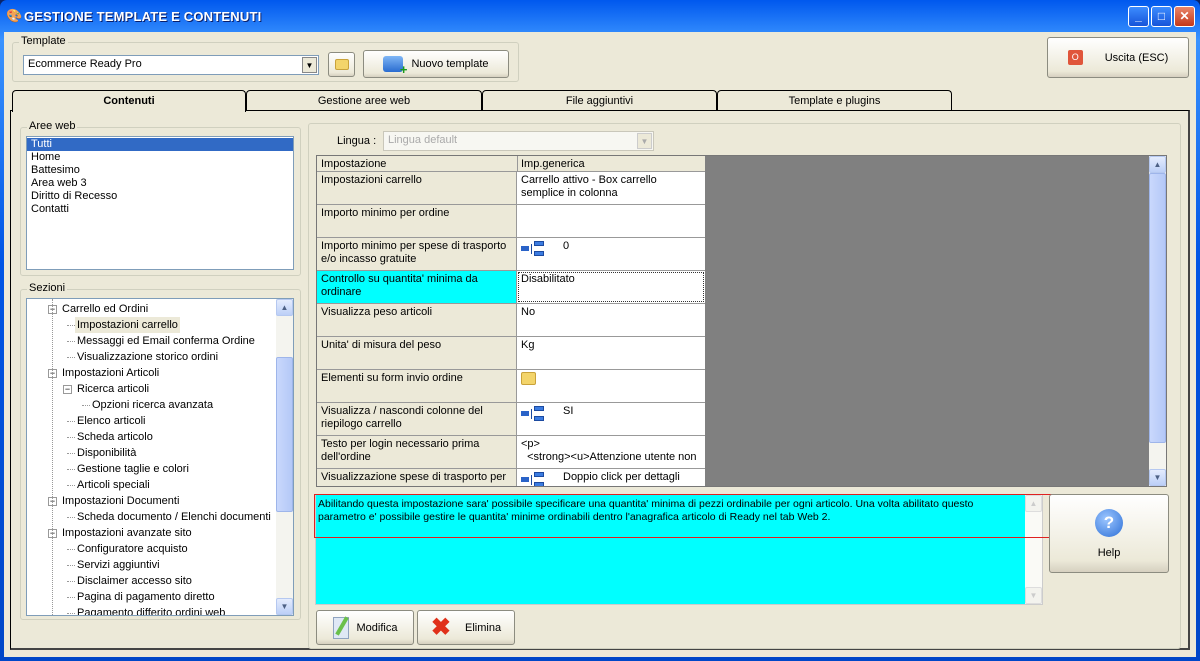 The image size is (1200, 661). What do you see at coordinates (152, 405) in the screenshot?
I see `tree-item: Opzioni ricerca avanzata` at bounding box center [152, 405].